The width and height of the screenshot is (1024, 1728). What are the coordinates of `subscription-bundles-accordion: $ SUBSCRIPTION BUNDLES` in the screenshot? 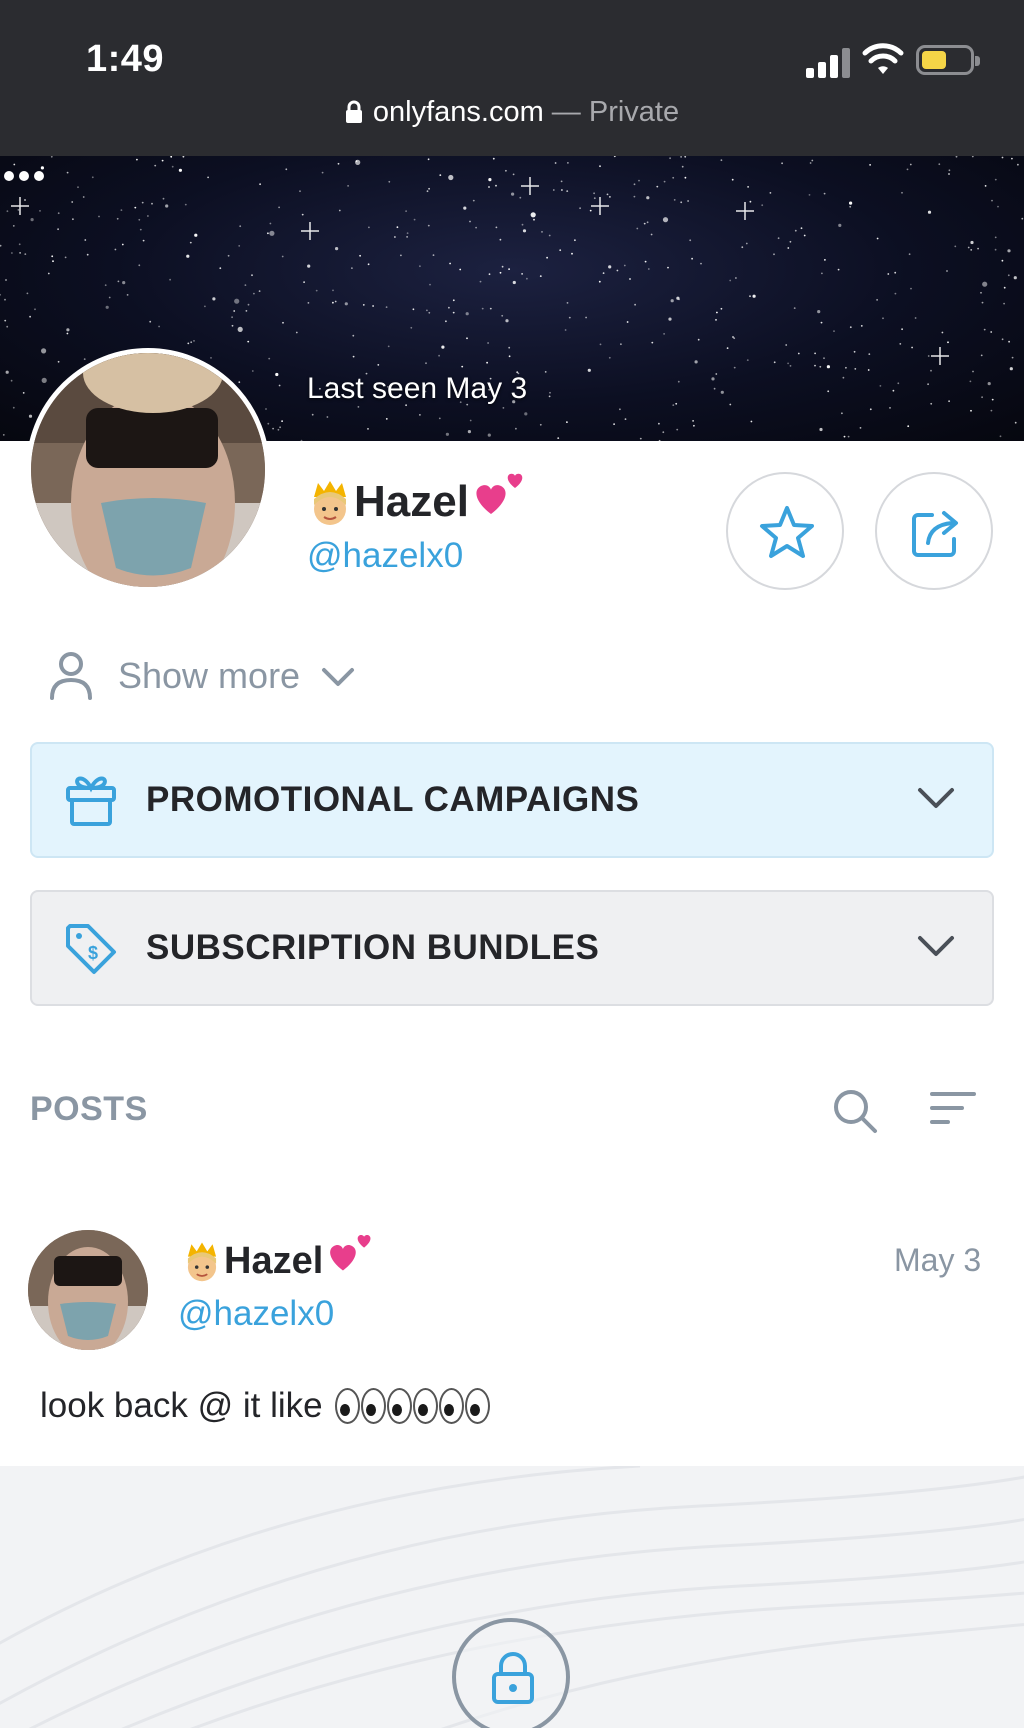 It's located at (512, 948).